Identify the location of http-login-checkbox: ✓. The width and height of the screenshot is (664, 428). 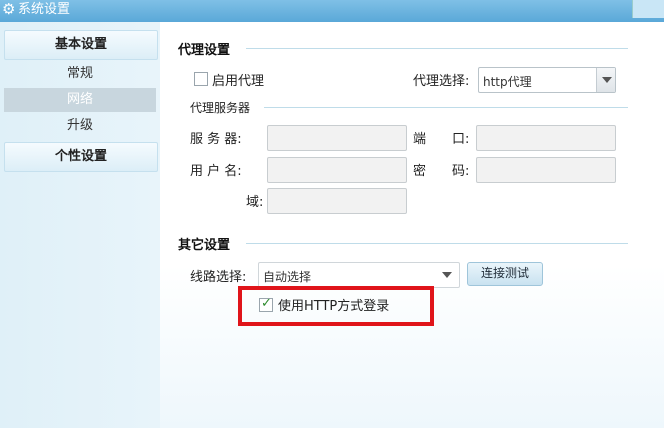
(266, 304).